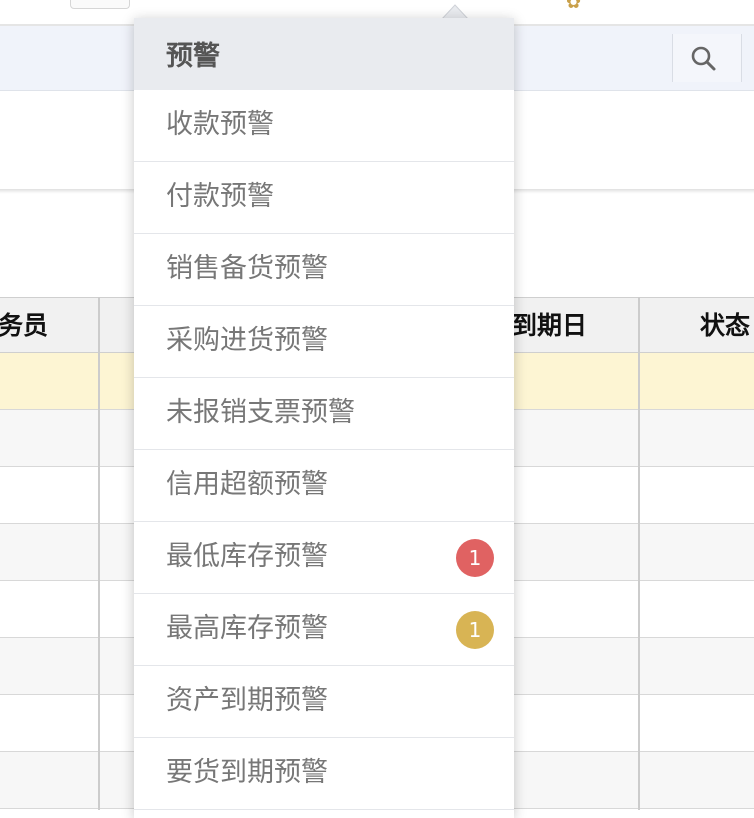  What do you see at coordinates (247, 556) in the screenshot?
I see `menu-item-label: 最低库存预警` at bounding box center [247, 556].